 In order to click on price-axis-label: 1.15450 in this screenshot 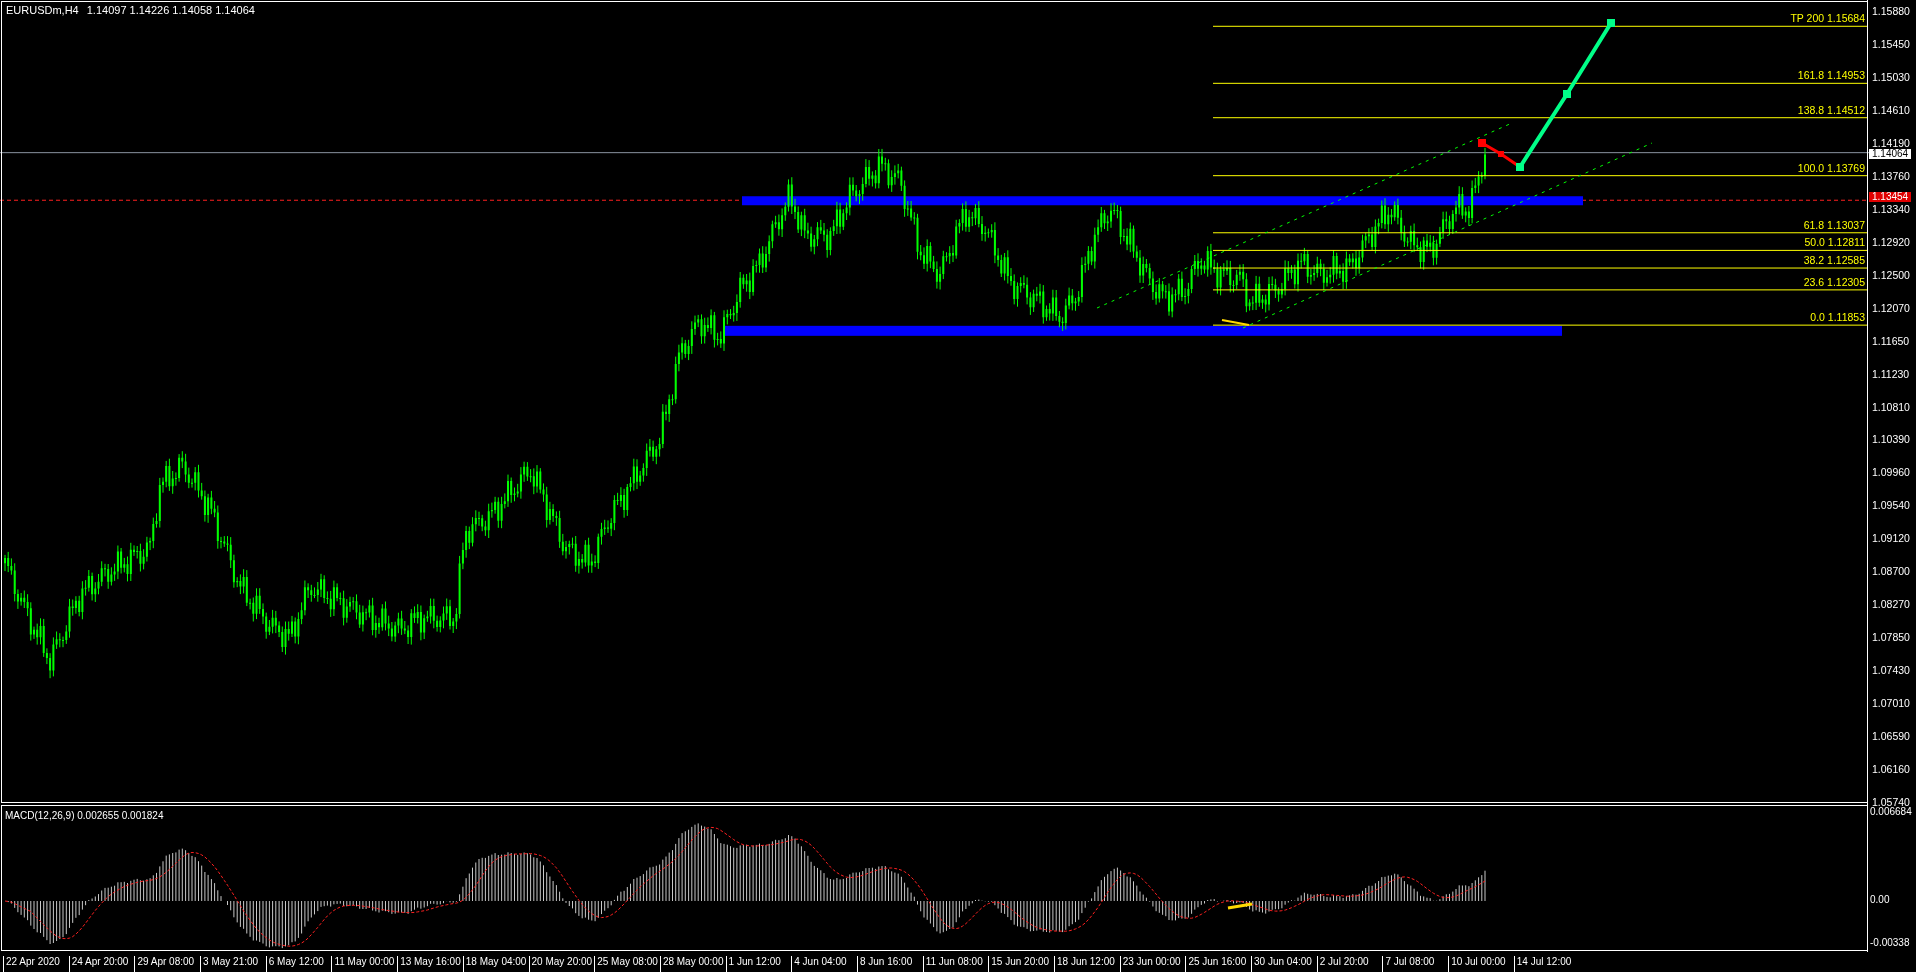, I will do `click(1891, 44)`.